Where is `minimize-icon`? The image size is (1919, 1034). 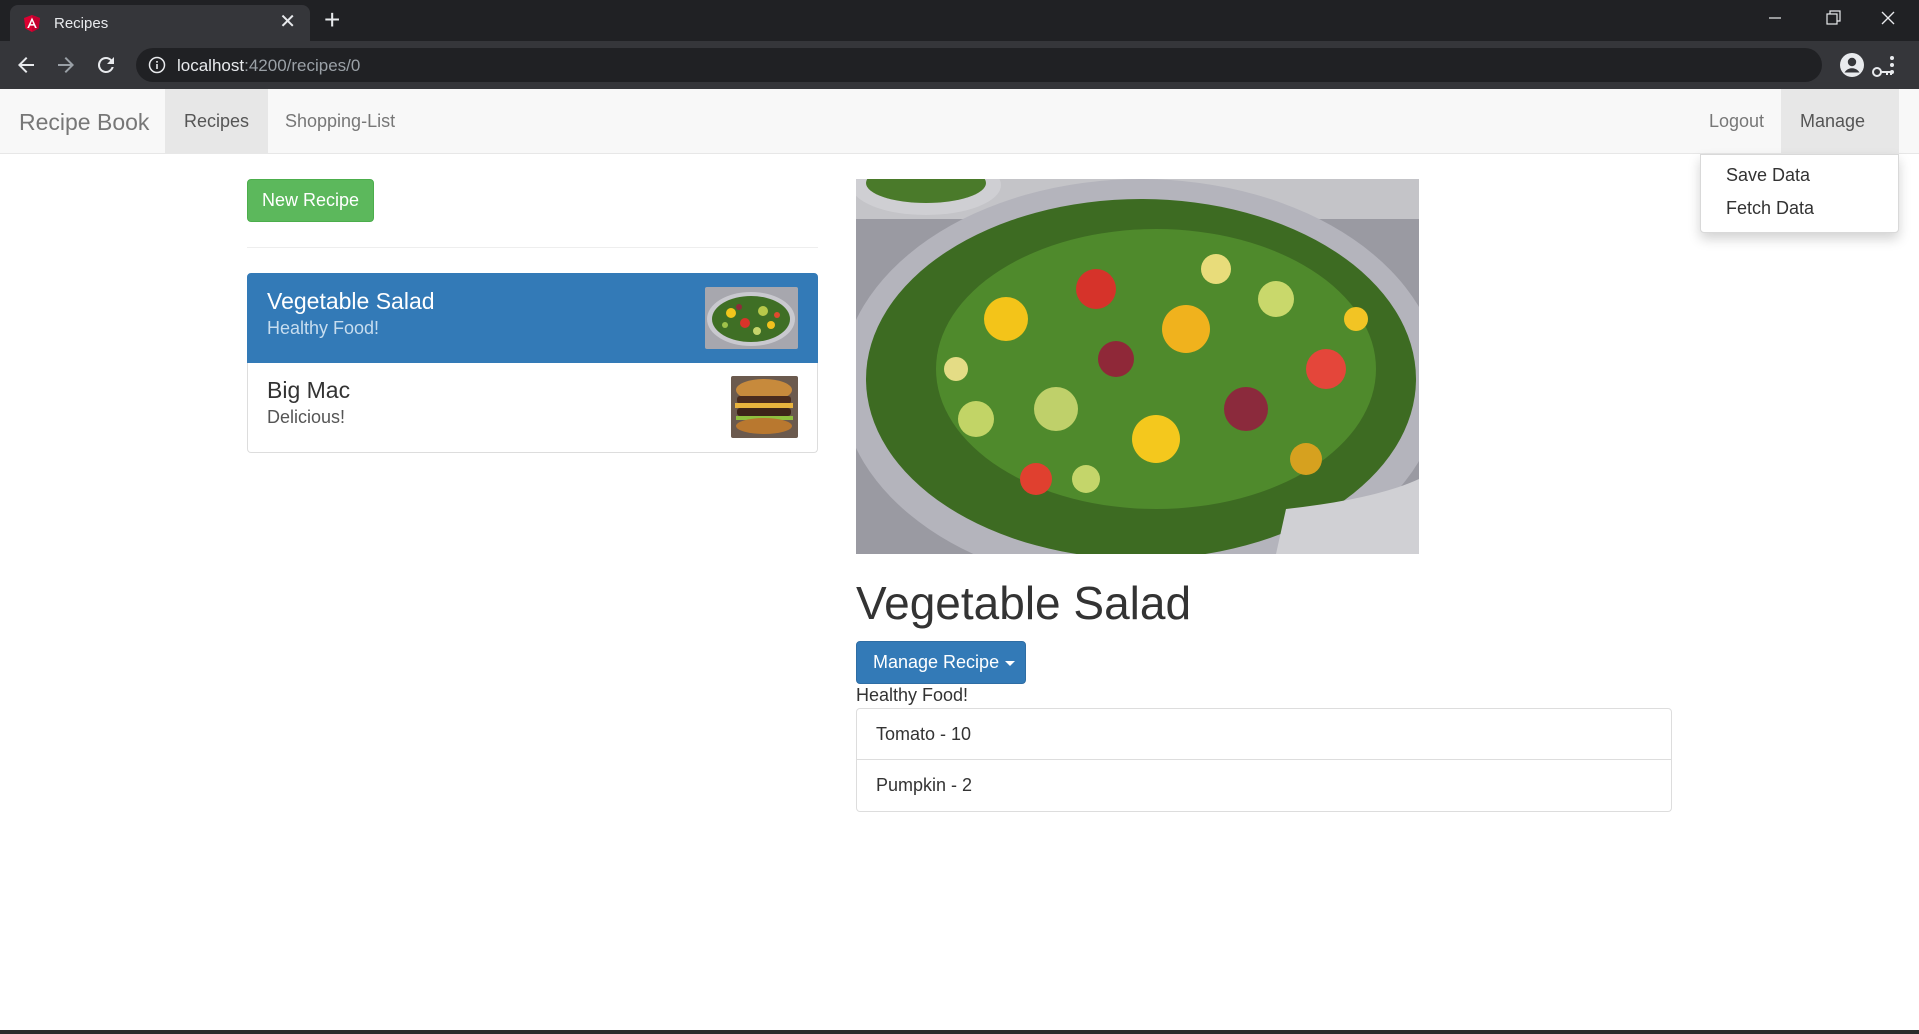
minimize-icon is located at coordinates (1775, 19).